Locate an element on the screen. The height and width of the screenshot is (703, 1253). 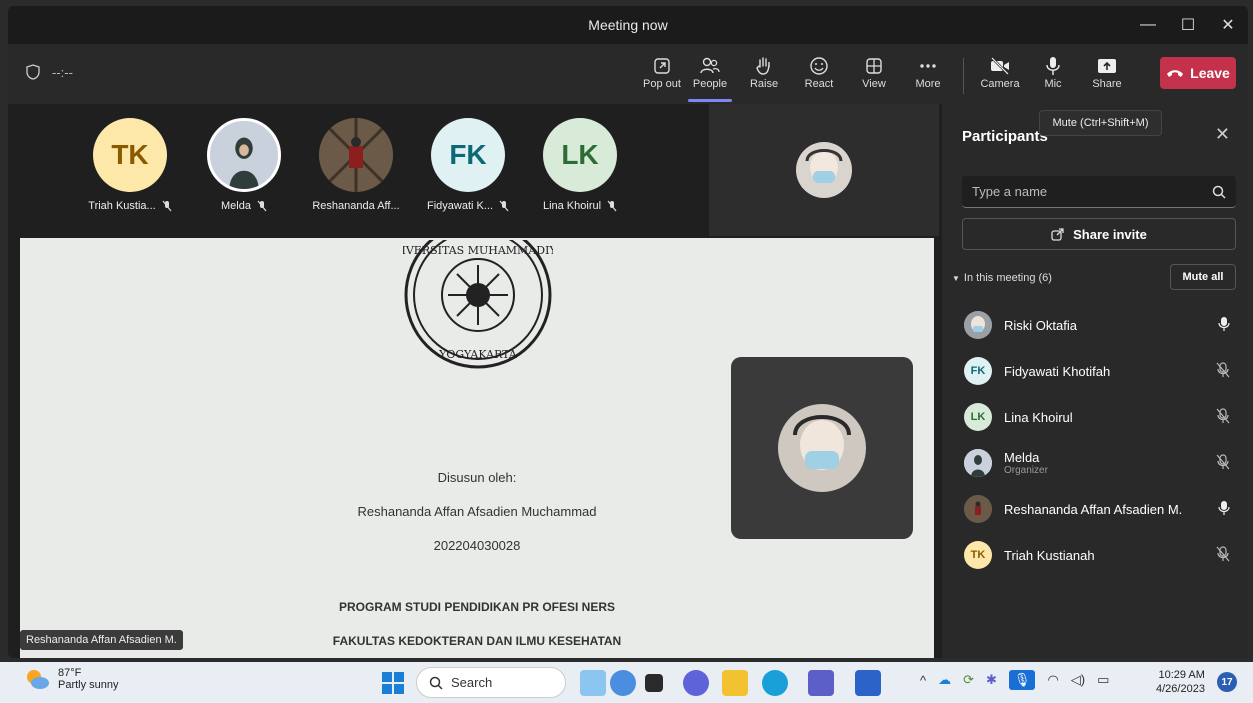
participant-row: Melda Organizer is located at coordinates (1095, 463).